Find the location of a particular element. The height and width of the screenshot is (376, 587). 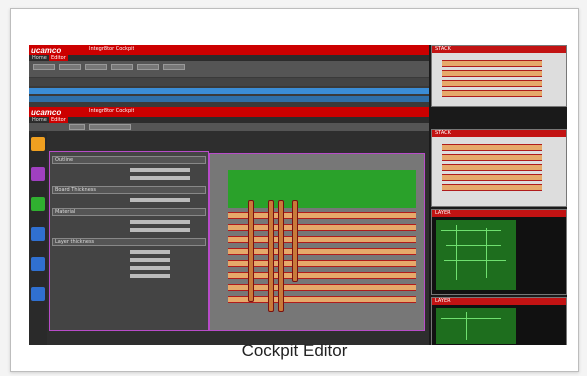

editor-toolbar is located at coordinates (229, 127).